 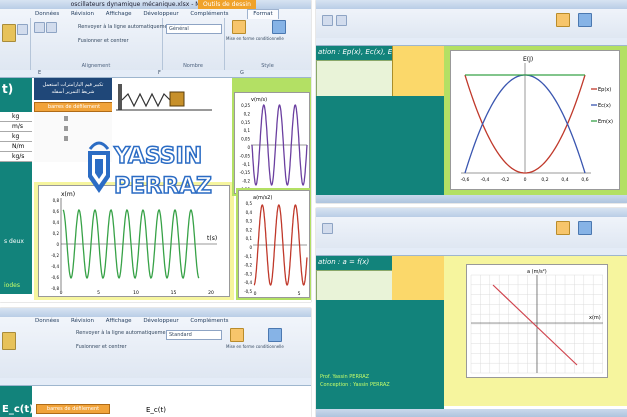 I want to click on ribbon-tools, so click(x=471, y=23).